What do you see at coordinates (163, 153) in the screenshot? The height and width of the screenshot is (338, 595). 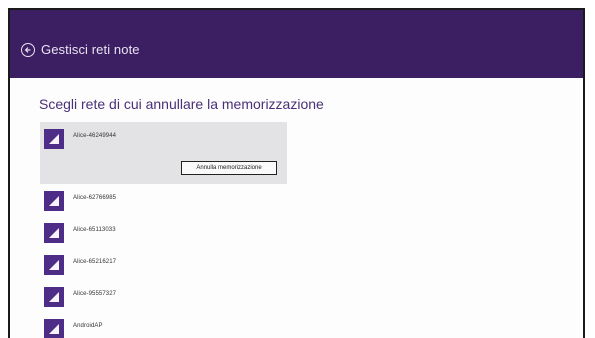 I see `network-item-alice-46249944: Alice-46249944 Annulla memorizzazione` at bounding box center [163, 153].